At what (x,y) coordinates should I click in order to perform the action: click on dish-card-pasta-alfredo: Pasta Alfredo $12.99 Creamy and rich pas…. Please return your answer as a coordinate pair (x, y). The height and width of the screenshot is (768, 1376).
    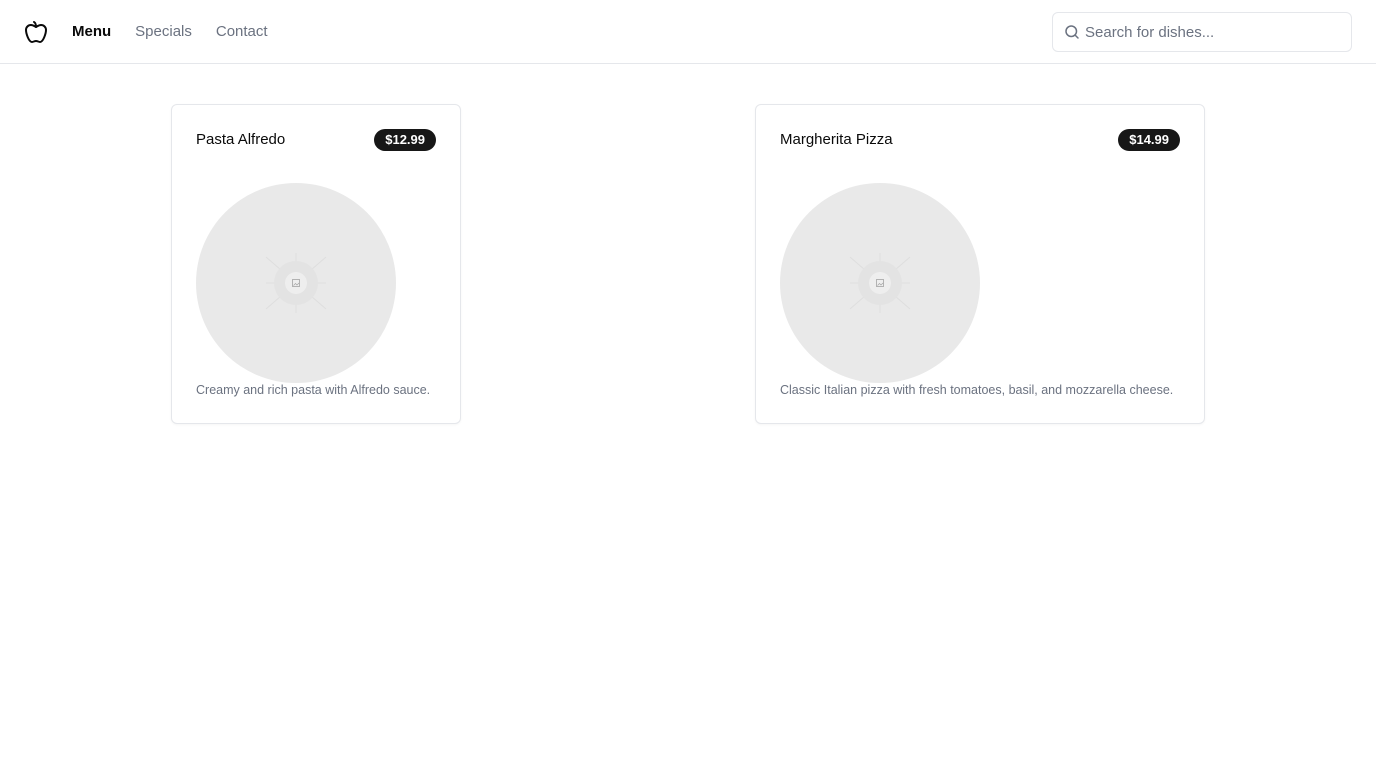
    Looking at the image, I should click on (316, 264).